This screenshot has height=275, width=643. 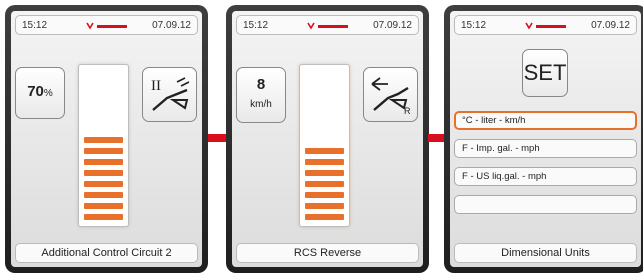 What do you see at coordinates (545, 176) in the screenshot?
I see `unit-option-us: F - US liq.gal. - mph` at bounding box center [545, 176].